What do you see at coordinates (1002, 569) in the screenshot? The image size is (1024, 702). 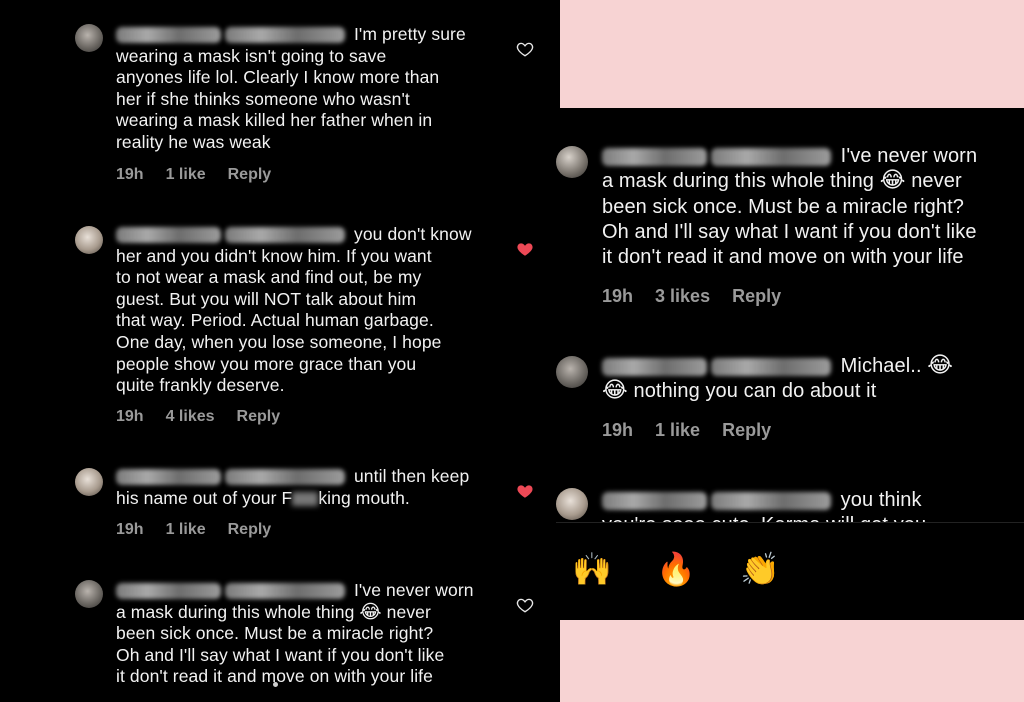 I see `surprised-emoji: 😮` at bounding box center [1002, 569].